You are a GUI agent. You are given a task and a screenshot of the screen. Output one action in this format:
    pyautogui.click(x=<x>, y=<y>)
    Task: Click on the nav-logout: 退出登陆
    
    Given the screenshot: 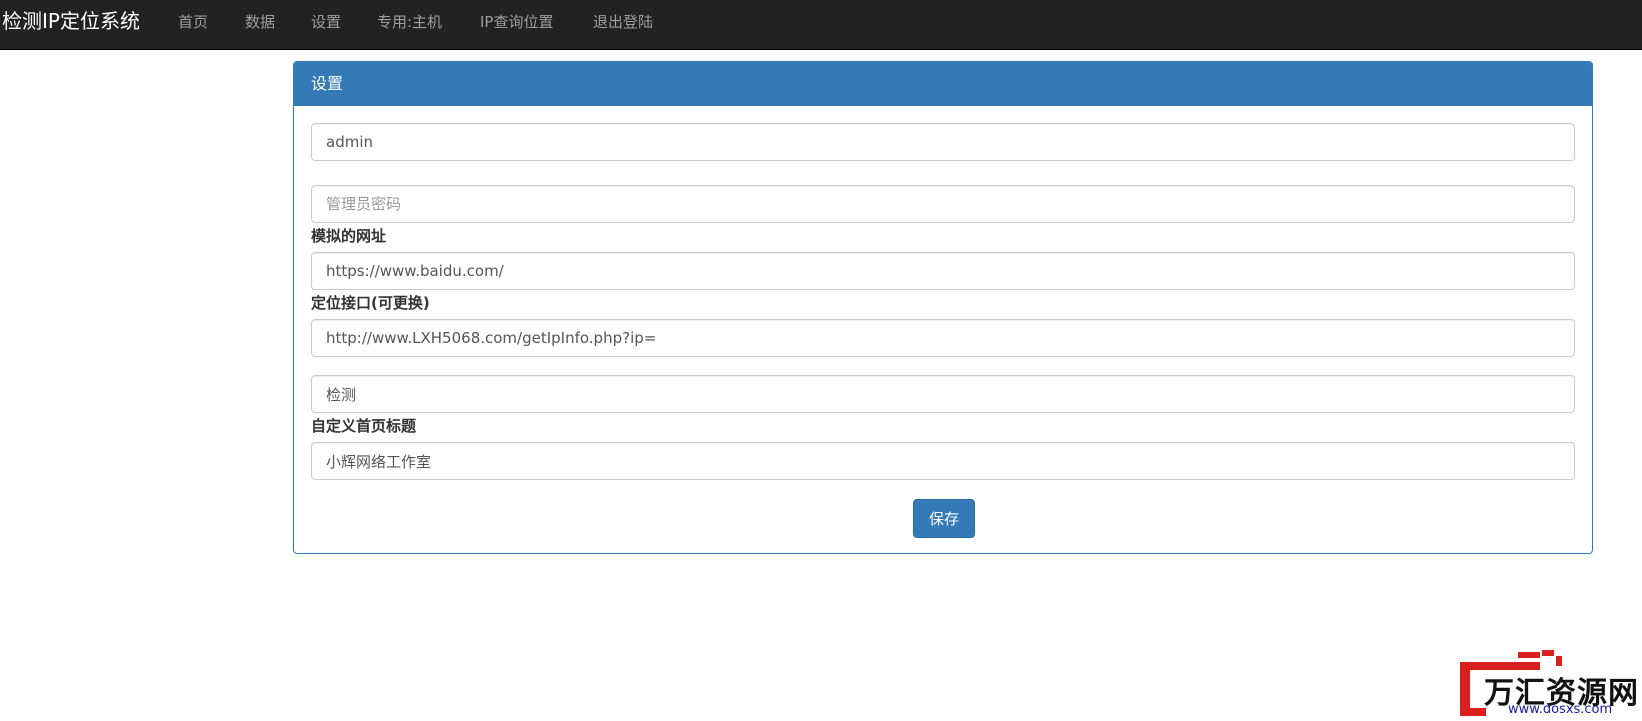 What is the action you would take?
    pyautogui.click(x=623, y=22)
    